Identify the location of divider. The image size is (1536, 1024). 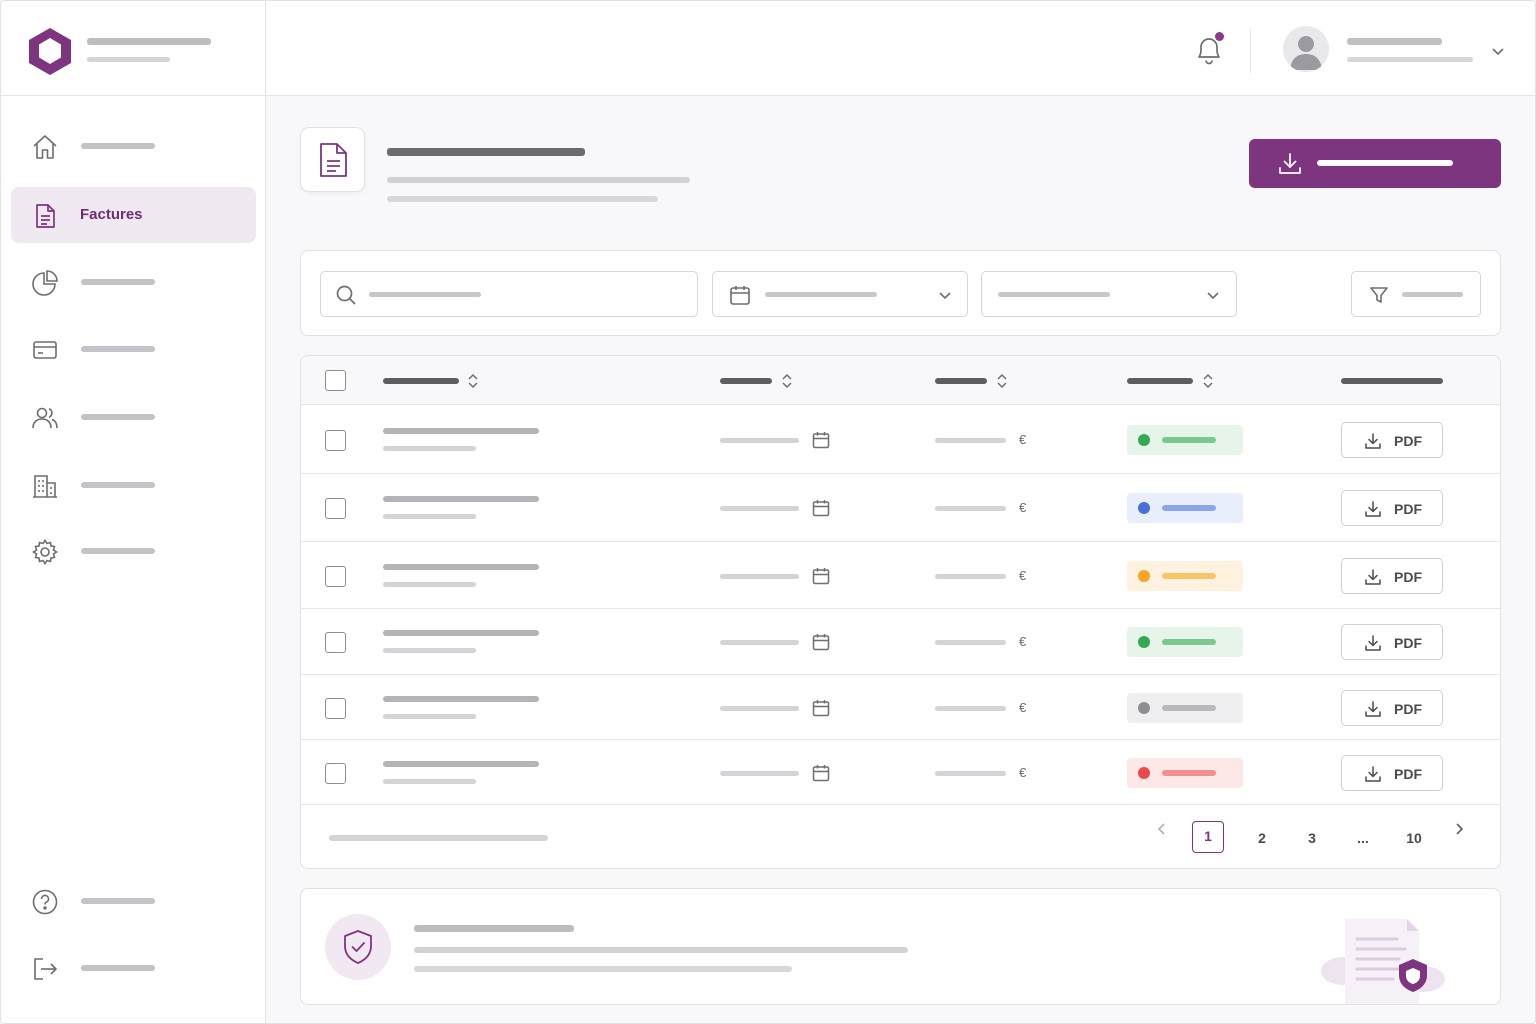
(1250, 51).